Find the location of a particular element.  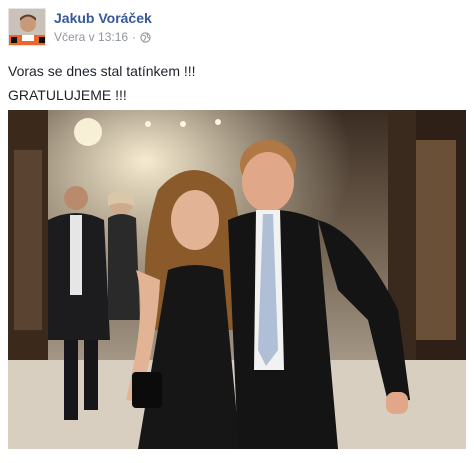

post-text-line: Voras se dnes stal tatínkem !!! is located at coordinates (102, 71).